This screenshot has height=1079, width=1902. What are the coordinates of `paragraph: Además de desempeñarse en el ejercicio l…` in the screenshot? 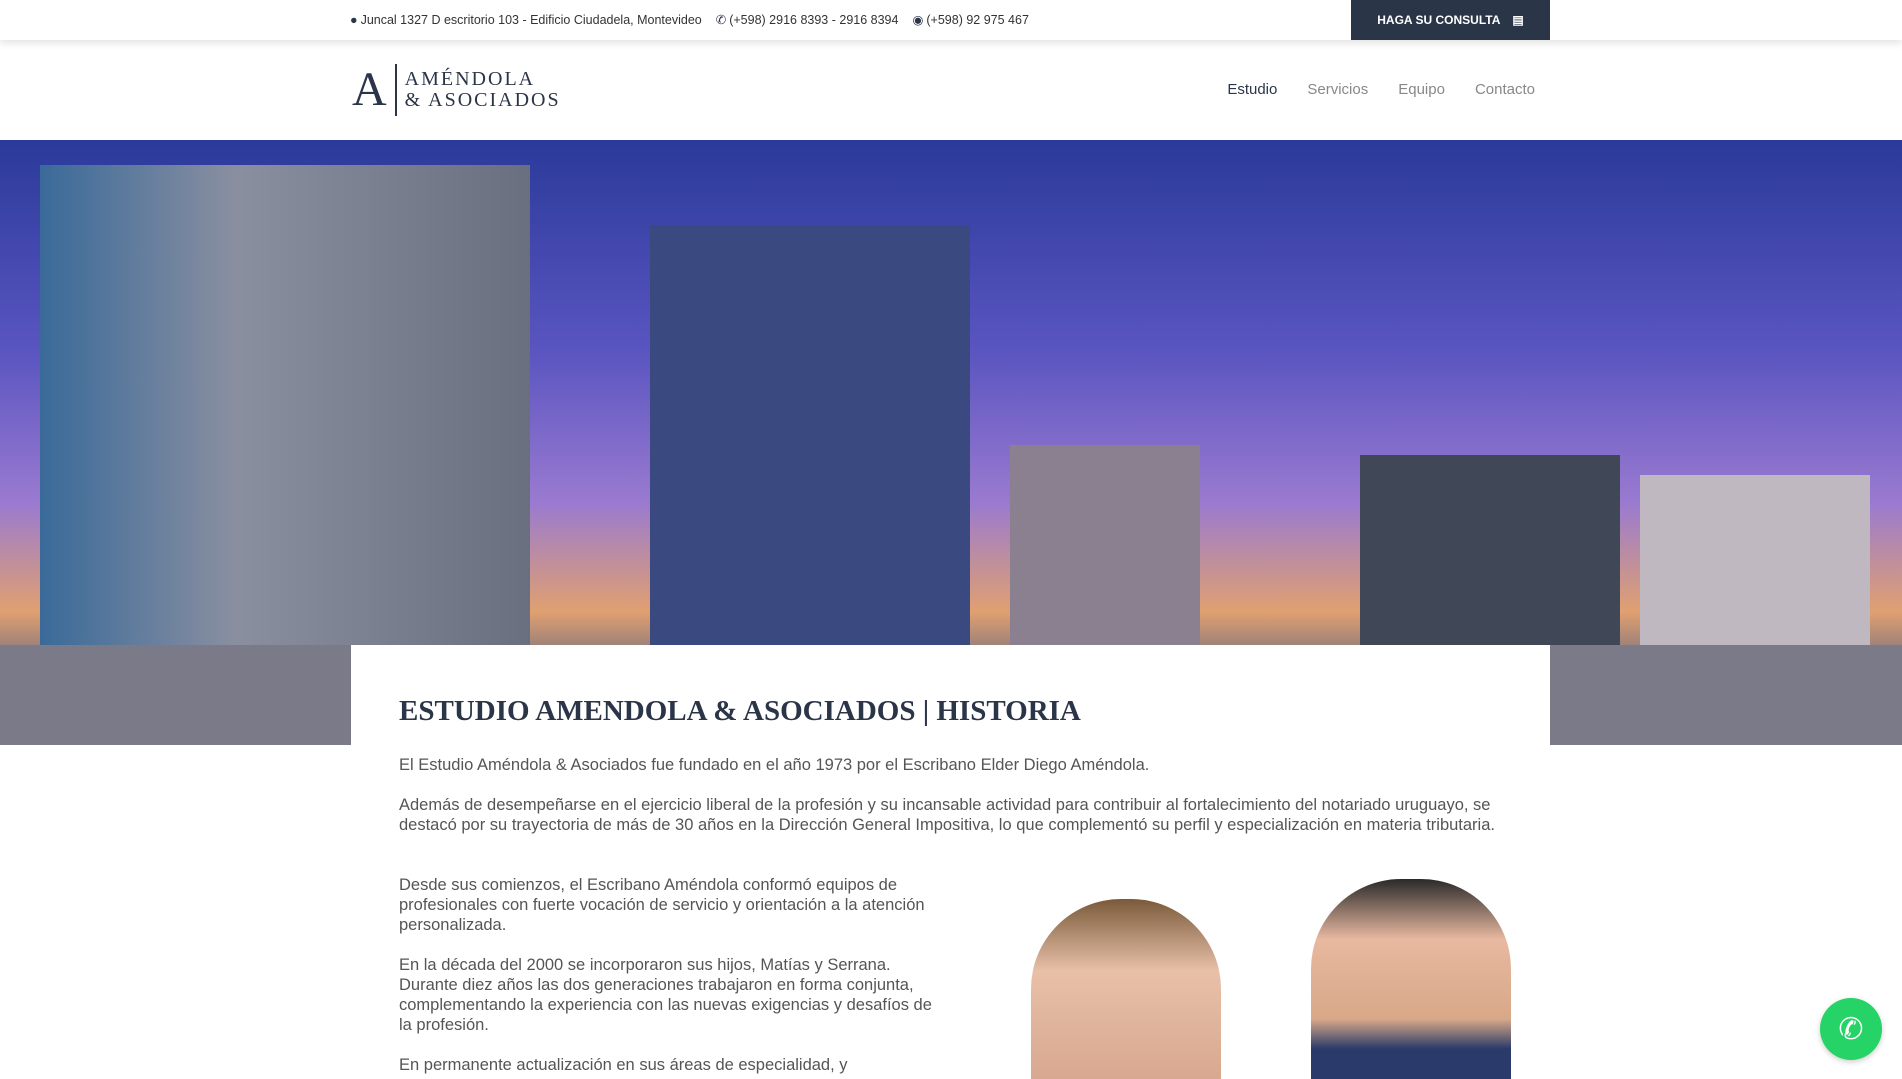 It's located at (947, 815).